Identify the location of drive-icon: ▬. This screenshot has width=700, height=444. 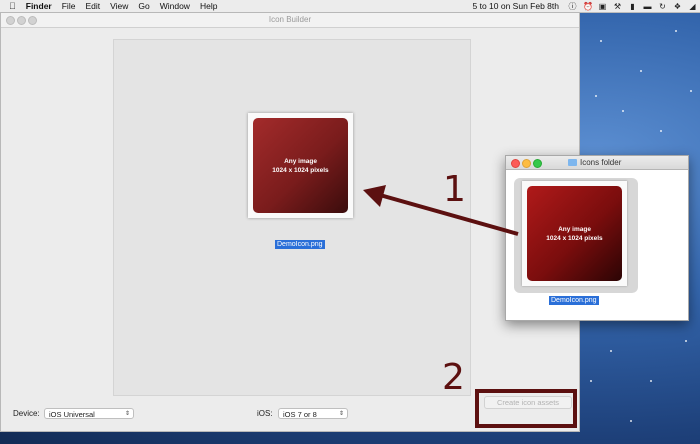
(647, 6).